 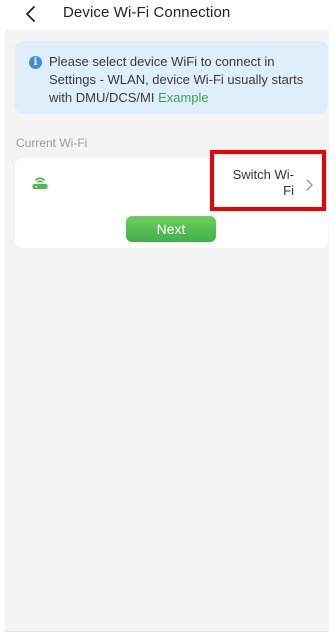 What do you see at coordinates (183, 97) in the screenshot?
I see `example-link: Example` at bounding box center [183, 97].